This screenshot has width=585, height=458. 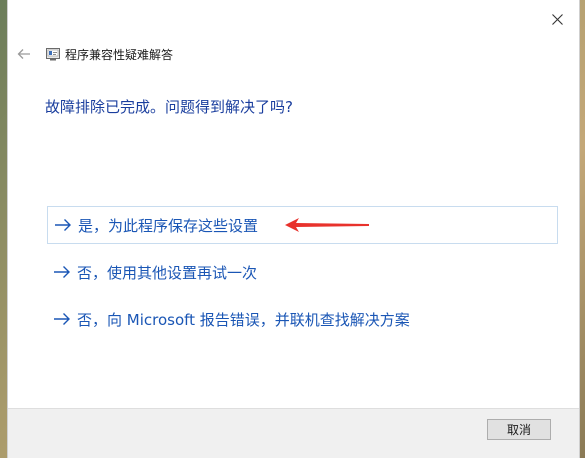 I want to click on option-label: 否，使用其他设置再试一次, so click(x=167, y=272).